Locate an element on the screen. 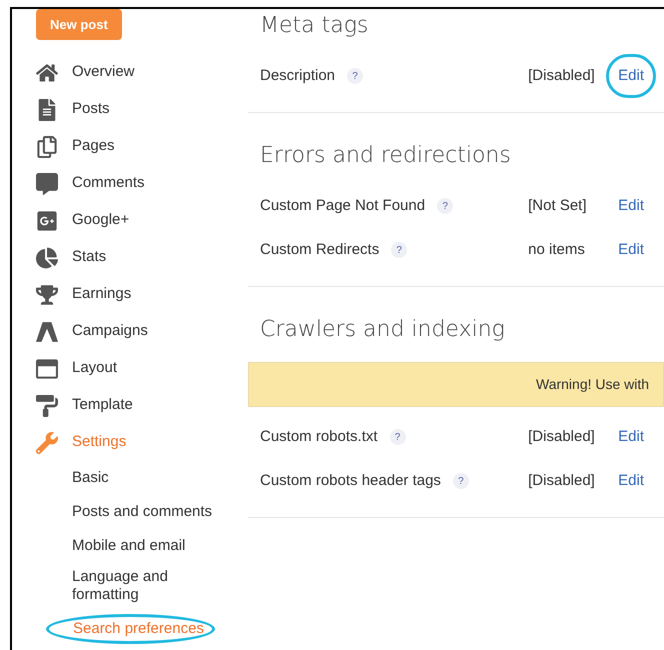  sidebar-item: Google+ is located at coordinates (101, 220).